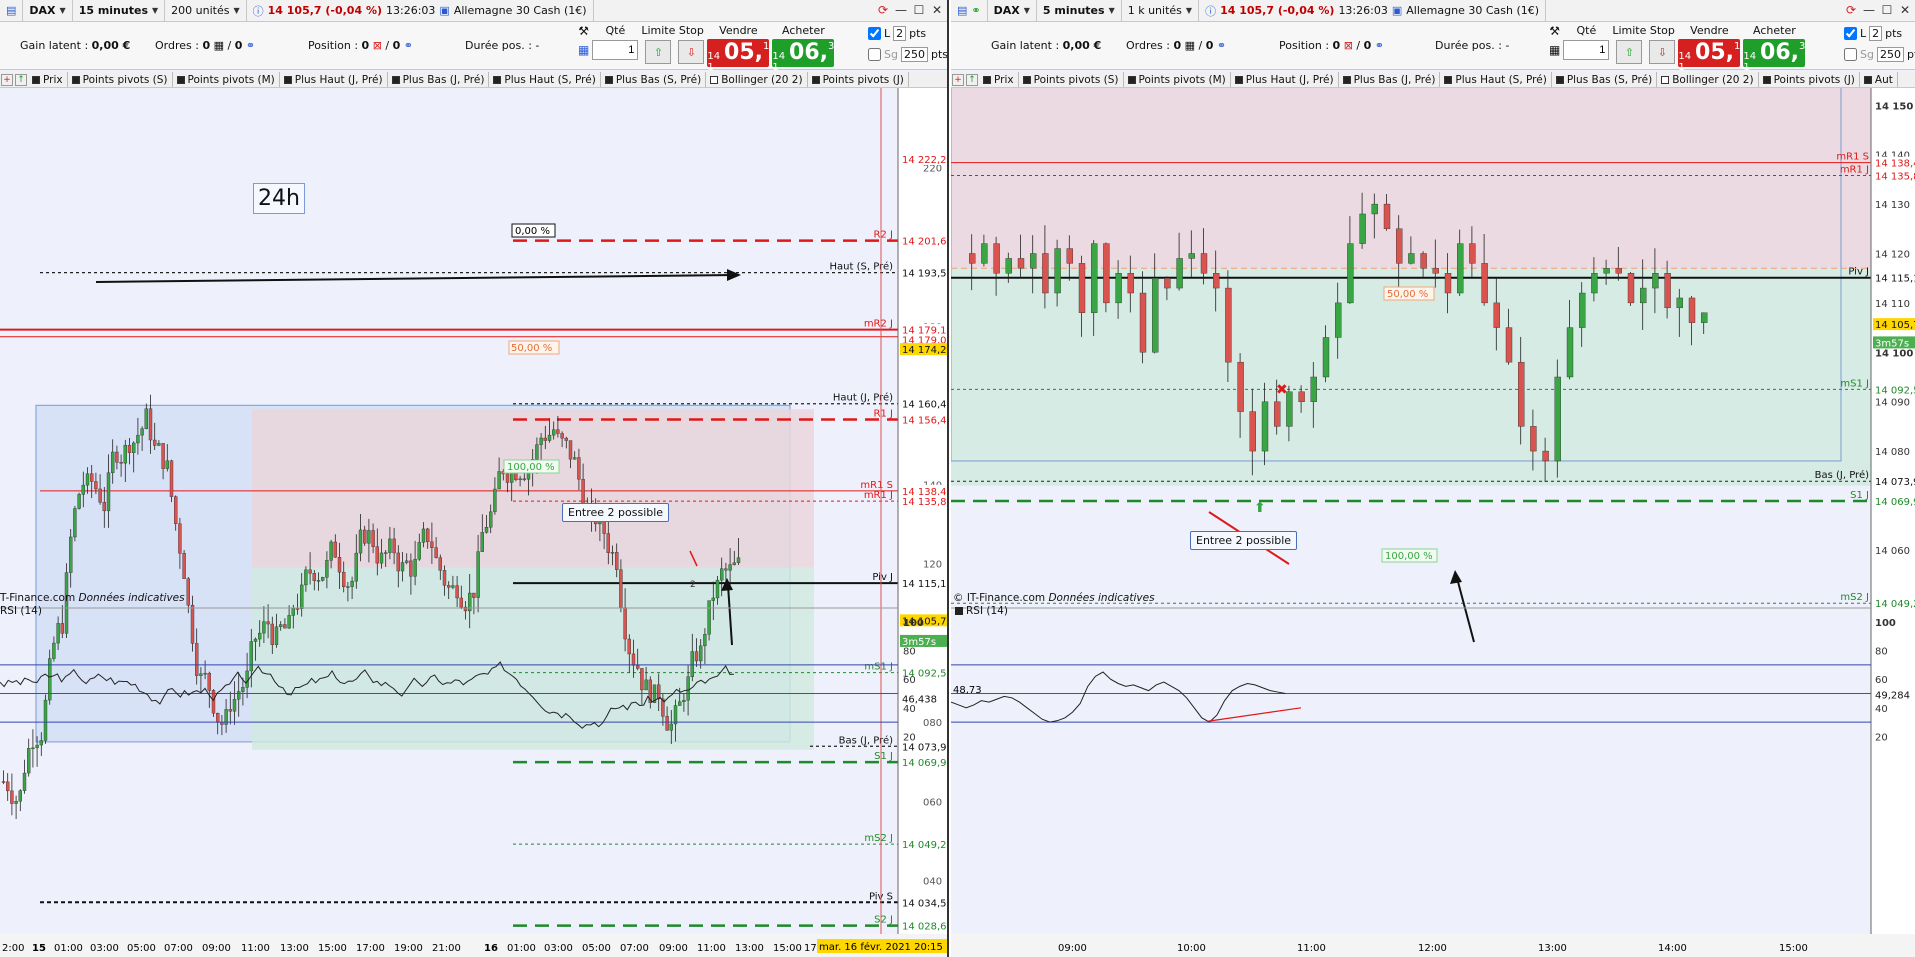  I want to click on price-tag: 14 073,9, so click(1895, 482).